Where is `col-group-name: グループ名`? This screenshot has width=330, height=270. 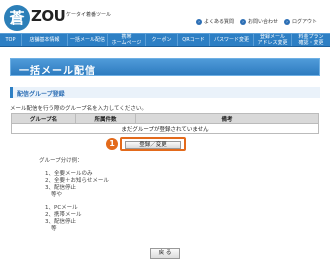 col-group-name: グループ名 is located at coordinates (43, 118).